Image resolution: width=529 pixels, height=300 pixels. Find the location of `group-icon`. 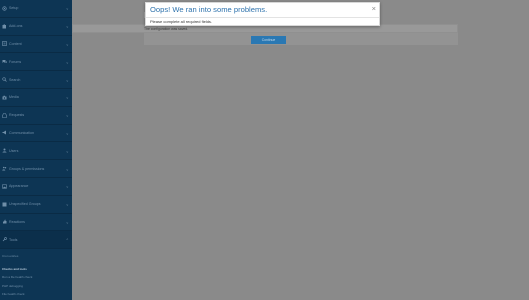

group-icon is located at coordinates (4, 168).